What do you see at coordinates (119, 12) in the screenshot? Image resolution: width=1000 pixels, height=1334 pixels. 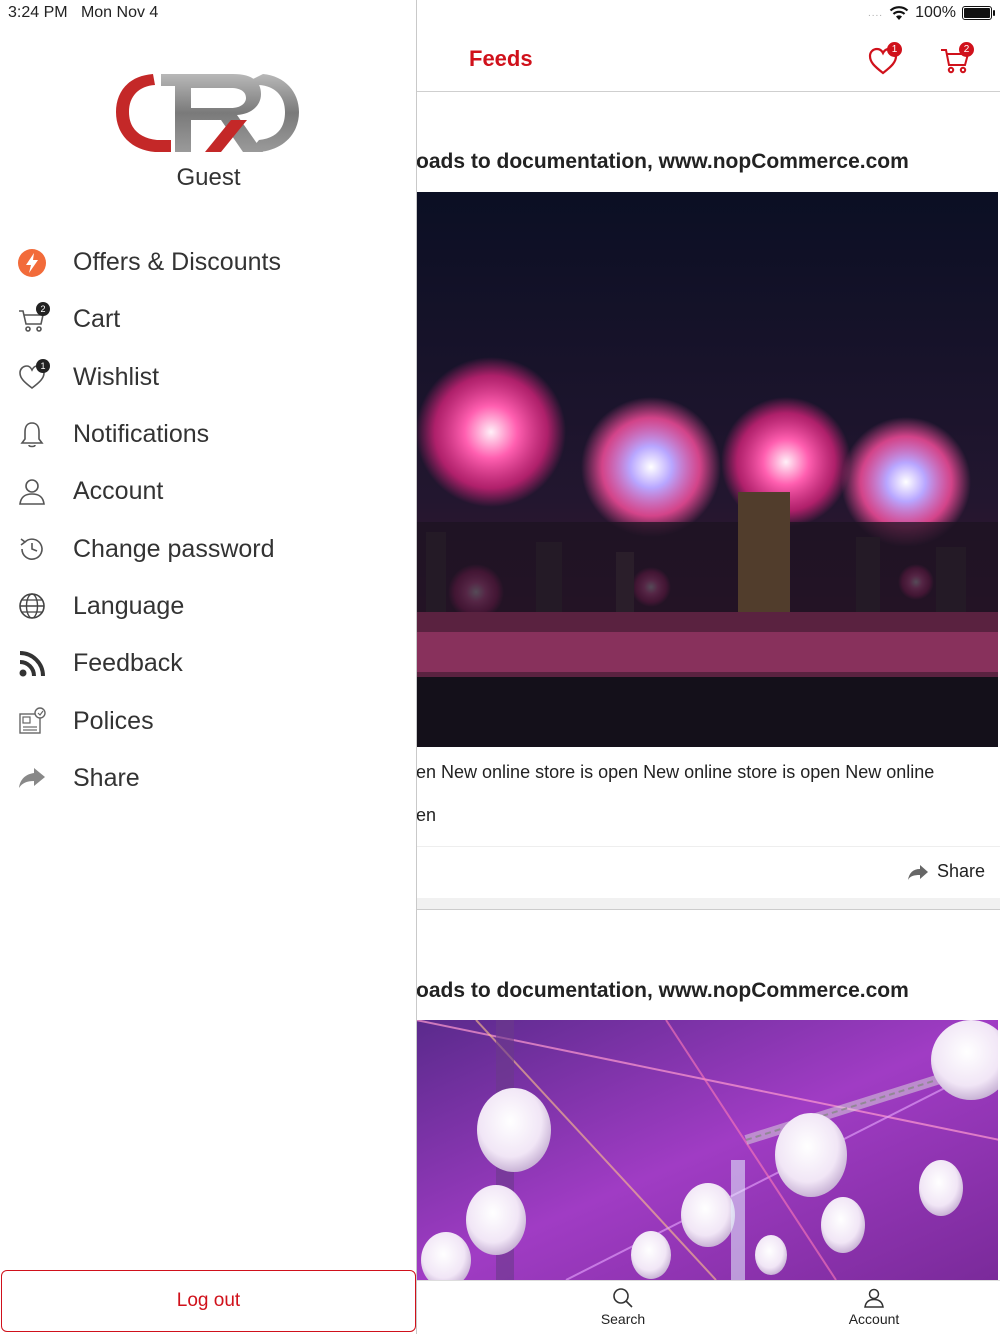 I see `status-date: Mon Nov 4` at bounding box center [119, 12].